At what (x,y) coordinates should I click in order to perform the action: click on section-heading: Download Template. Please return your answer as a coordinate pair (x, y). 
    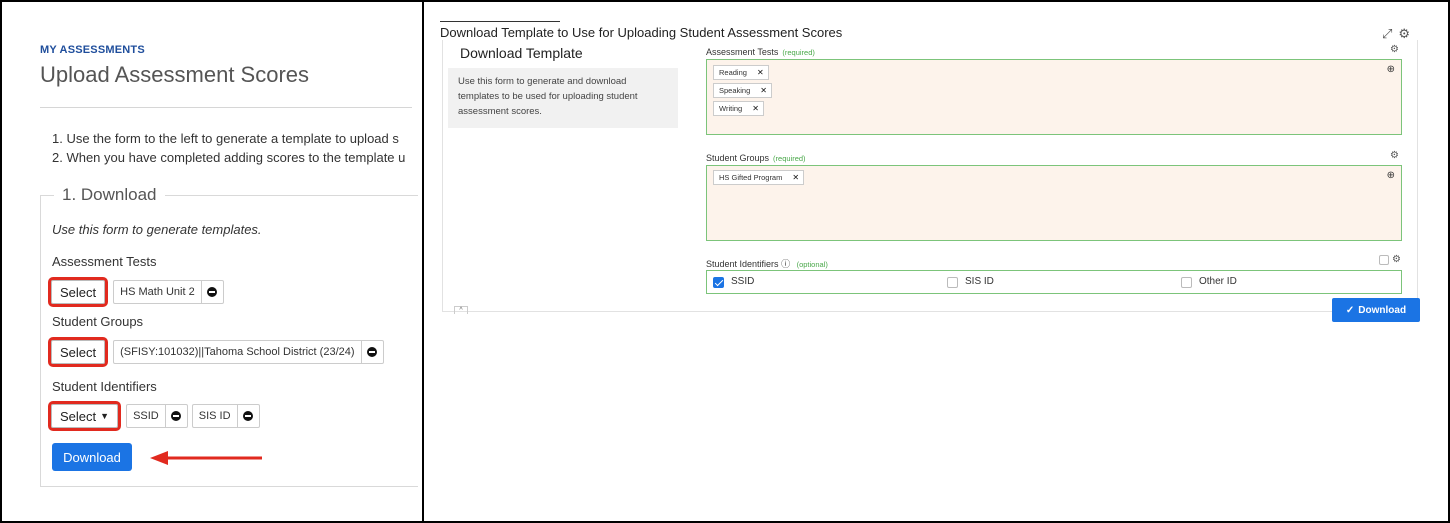
    Looking at the image, I should click on (521, 53).